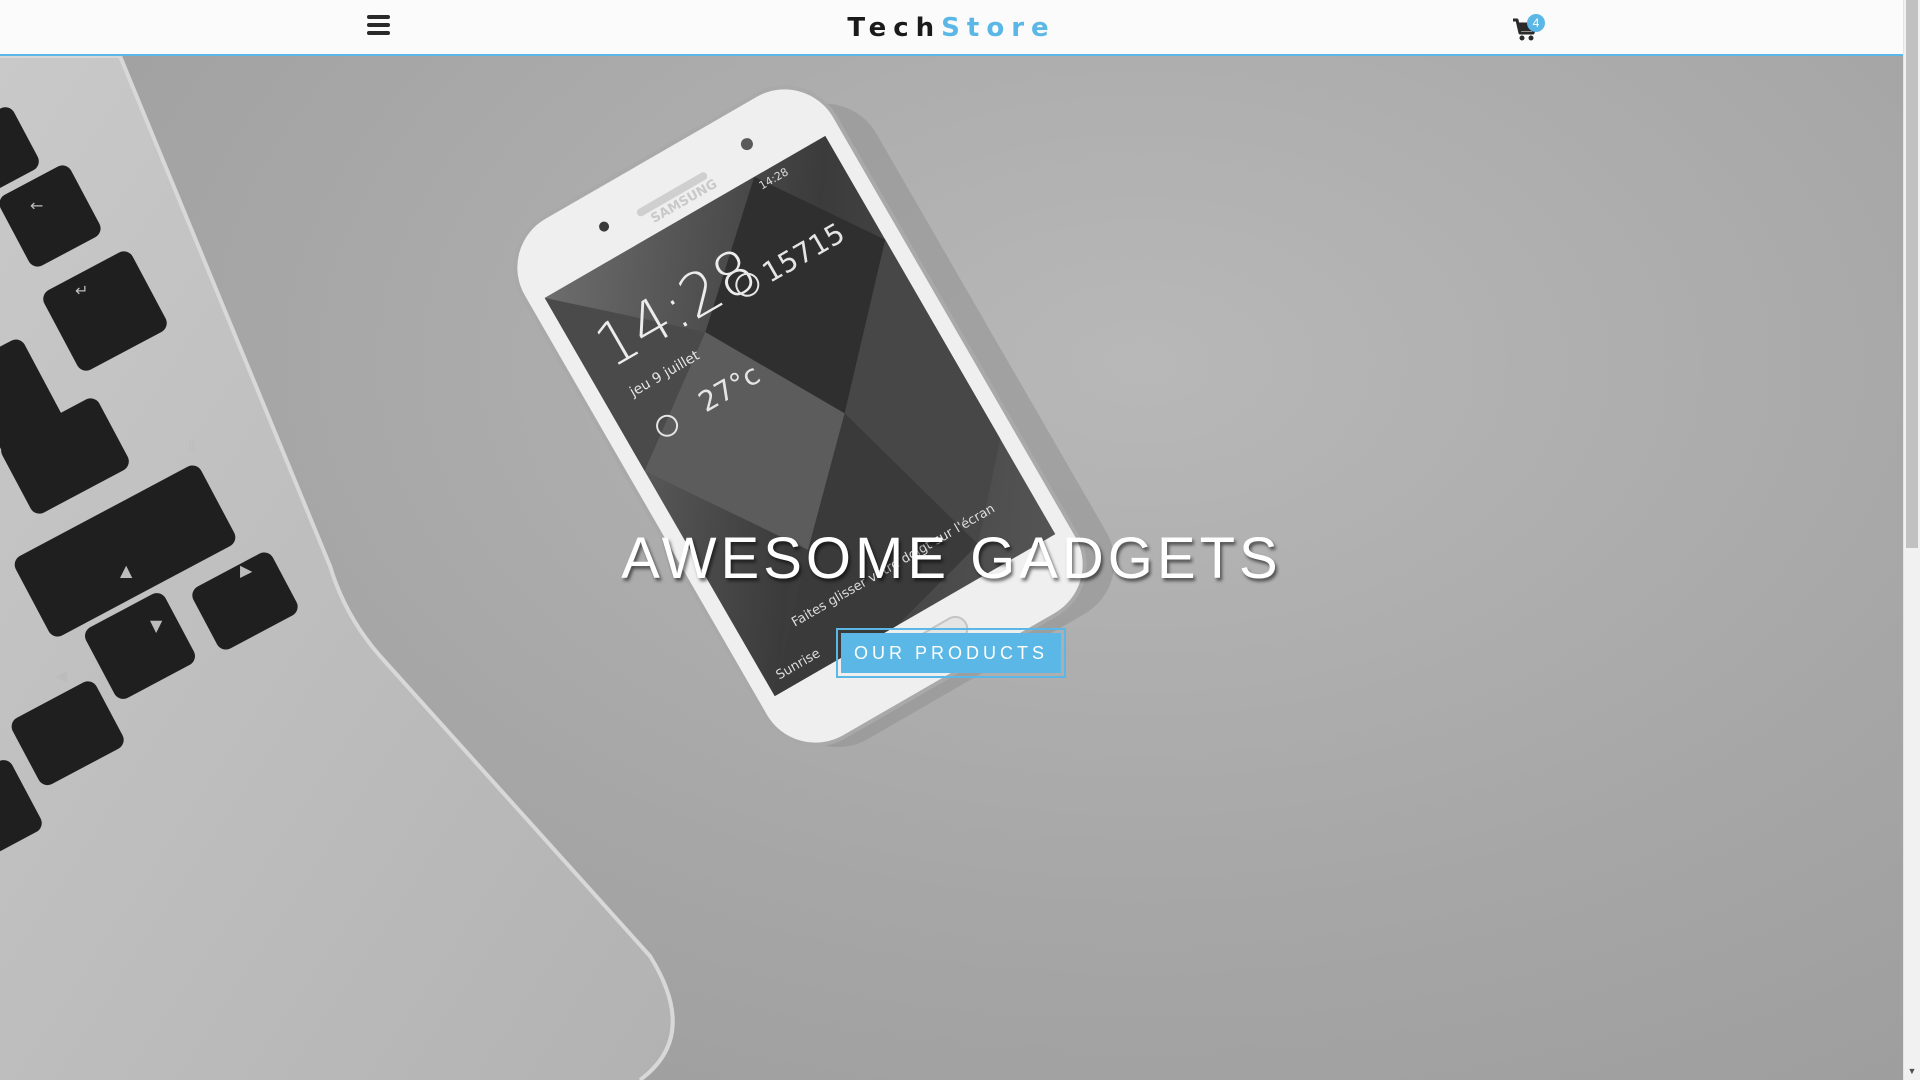 The image size is (1920, 1080). I want to click on top-navbar: TechStore 4, so click(951, 28).